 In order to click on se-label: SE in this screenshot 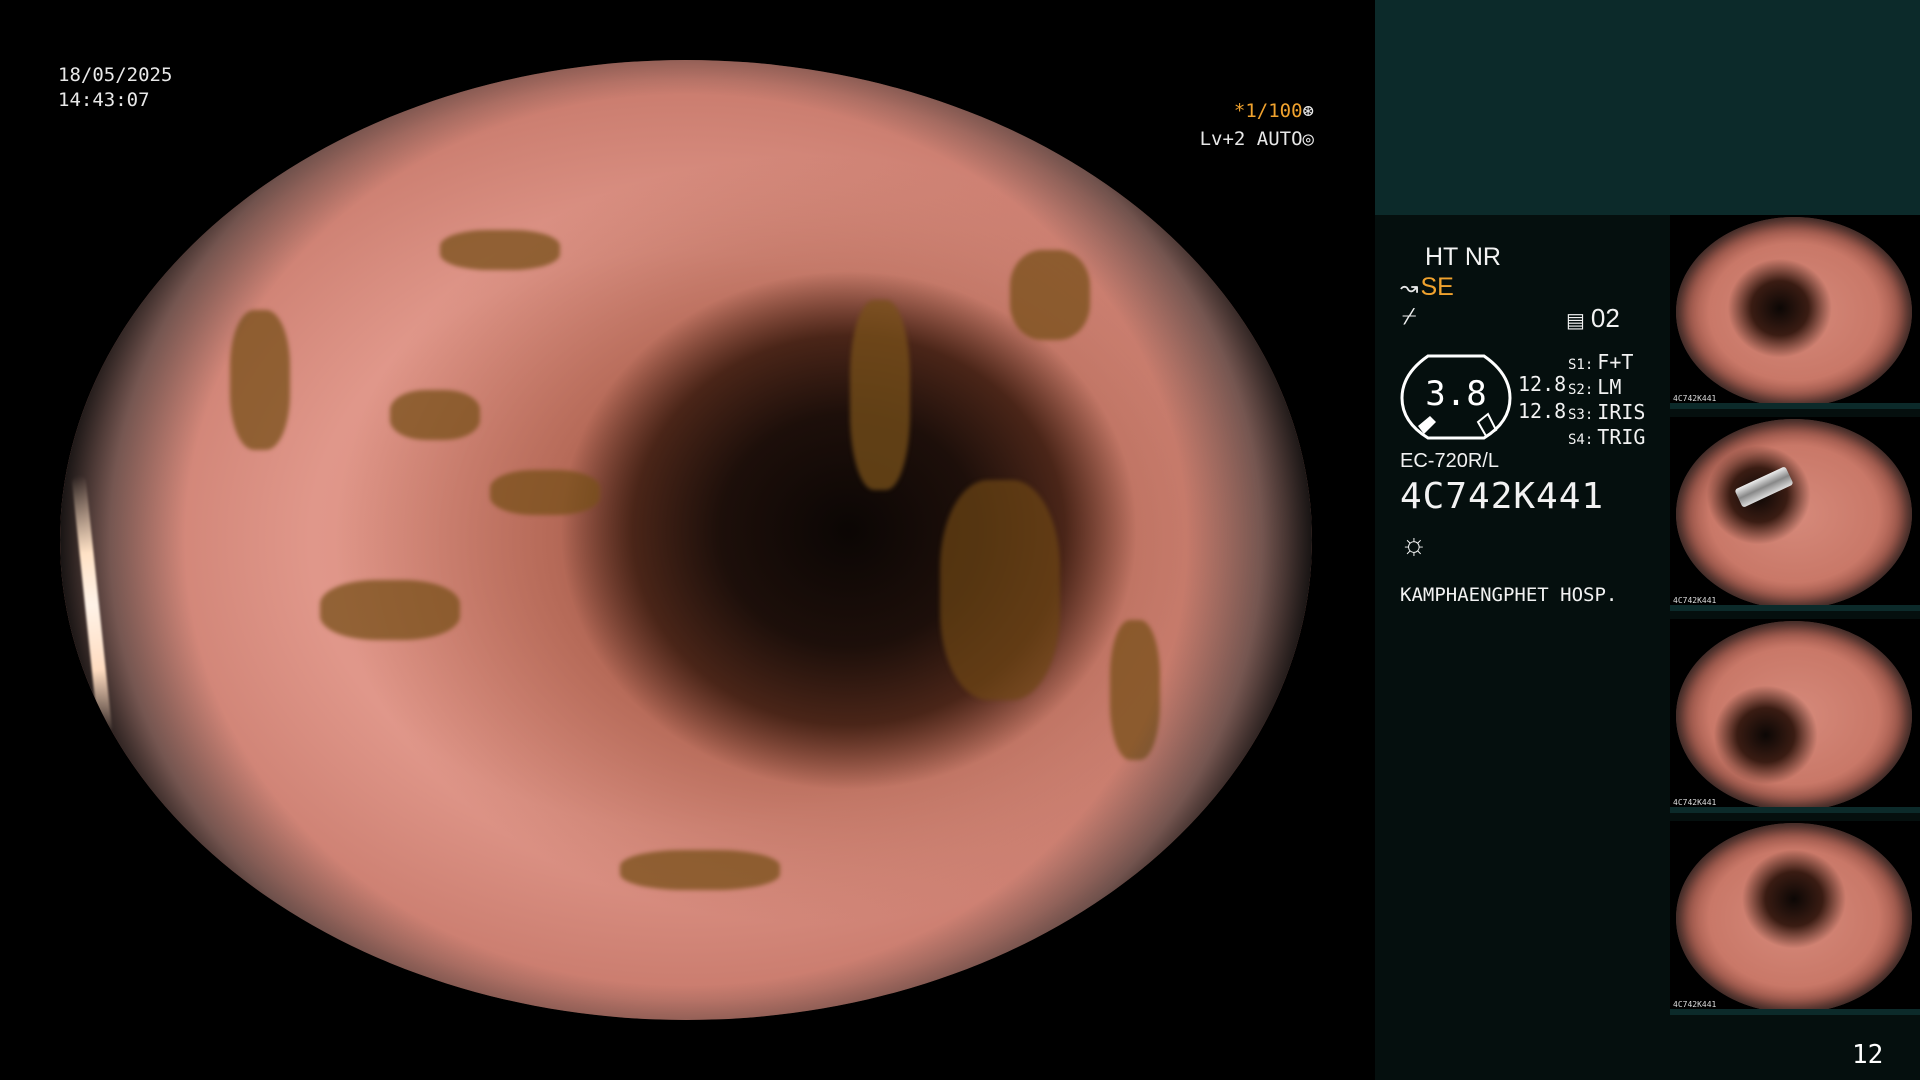, I will do `click(1437, 287)`.